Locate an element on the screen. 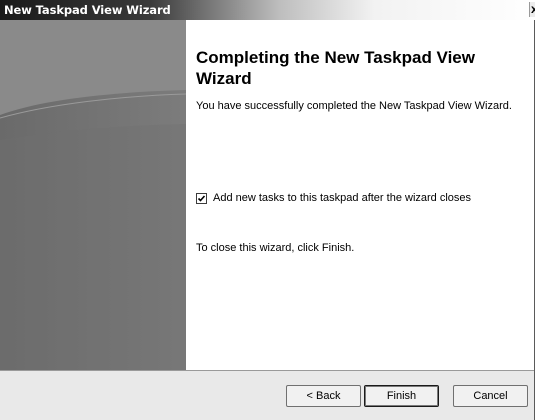 This screenshot has width=535, height=420. cancel-button: Cancel is located at coordinates (490, 396).